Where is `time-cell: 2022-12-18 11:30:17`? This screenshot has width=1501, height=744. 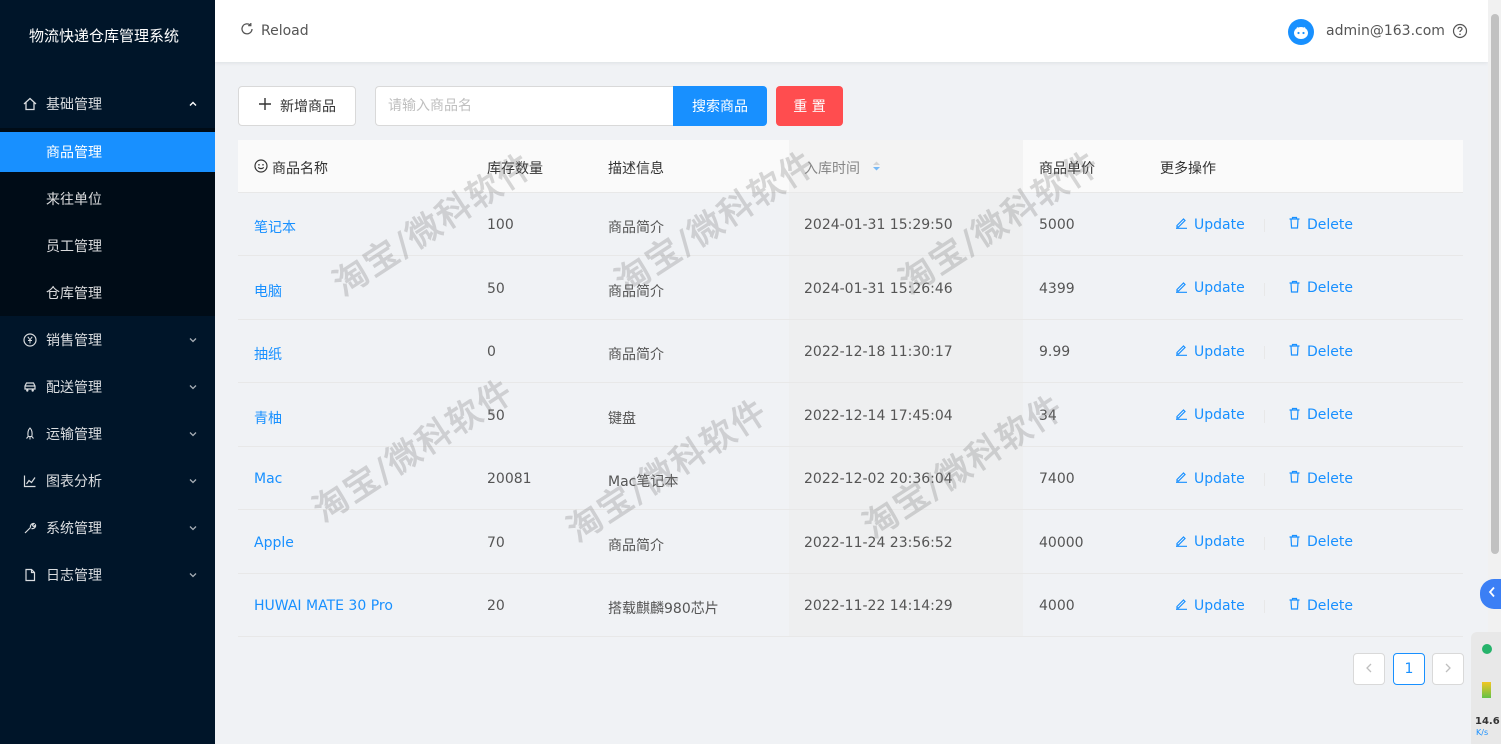 time-cell: 2022-12-18 11:30:17 is located at coordinates (878, 352).